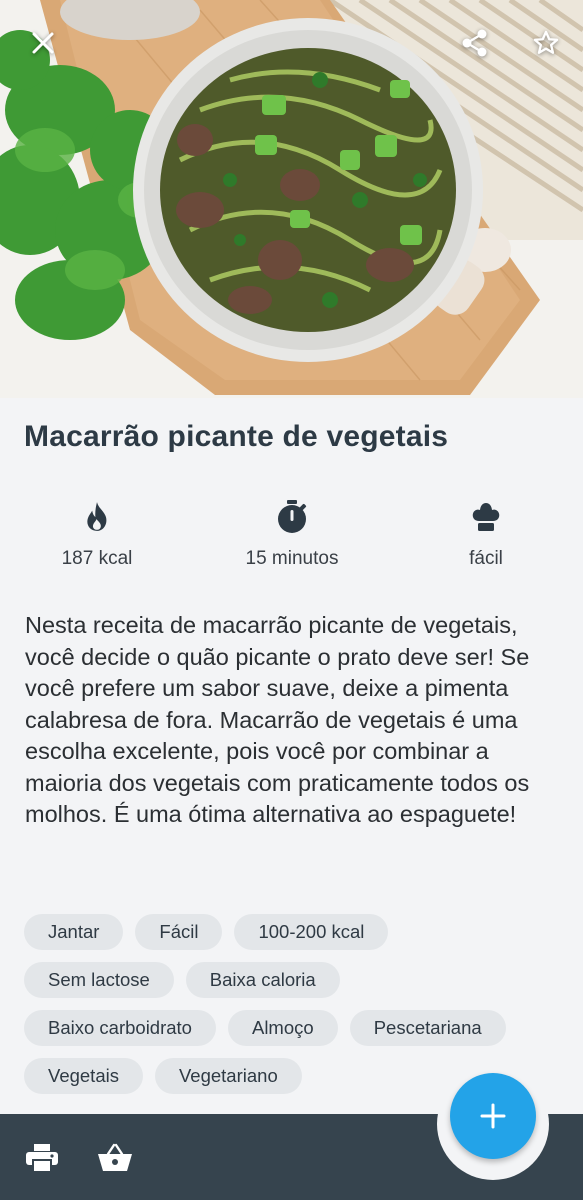 The width and height of the screenshot is (583, 1200). Describe the element at coordinates (179, 932) in the screenshot. I see `tag-chip: Fácil` at that location.